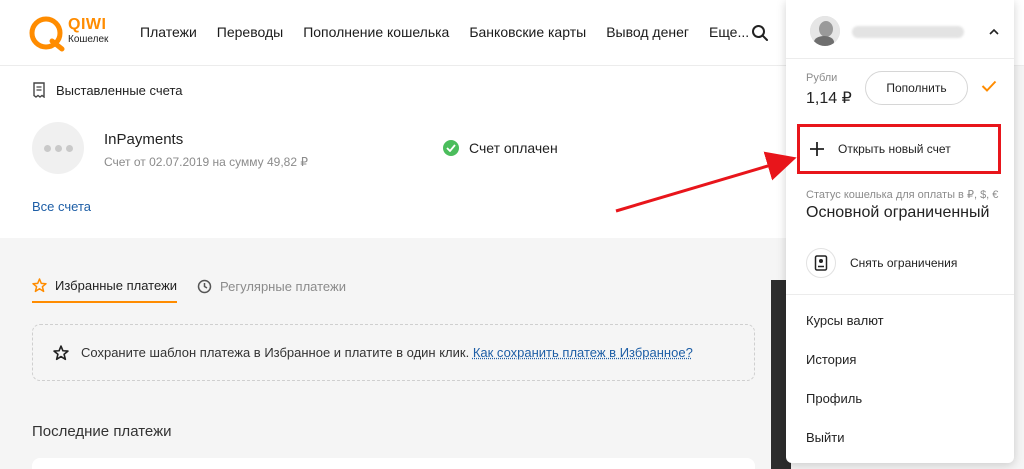 The height and width of the screenshot is (469, 1024). What do you see at coordinates (583, 352) in the screenshot?
I see `favorites-help-link: Как сохранить платеж в Избранное?` at bounding box center [583, 352].